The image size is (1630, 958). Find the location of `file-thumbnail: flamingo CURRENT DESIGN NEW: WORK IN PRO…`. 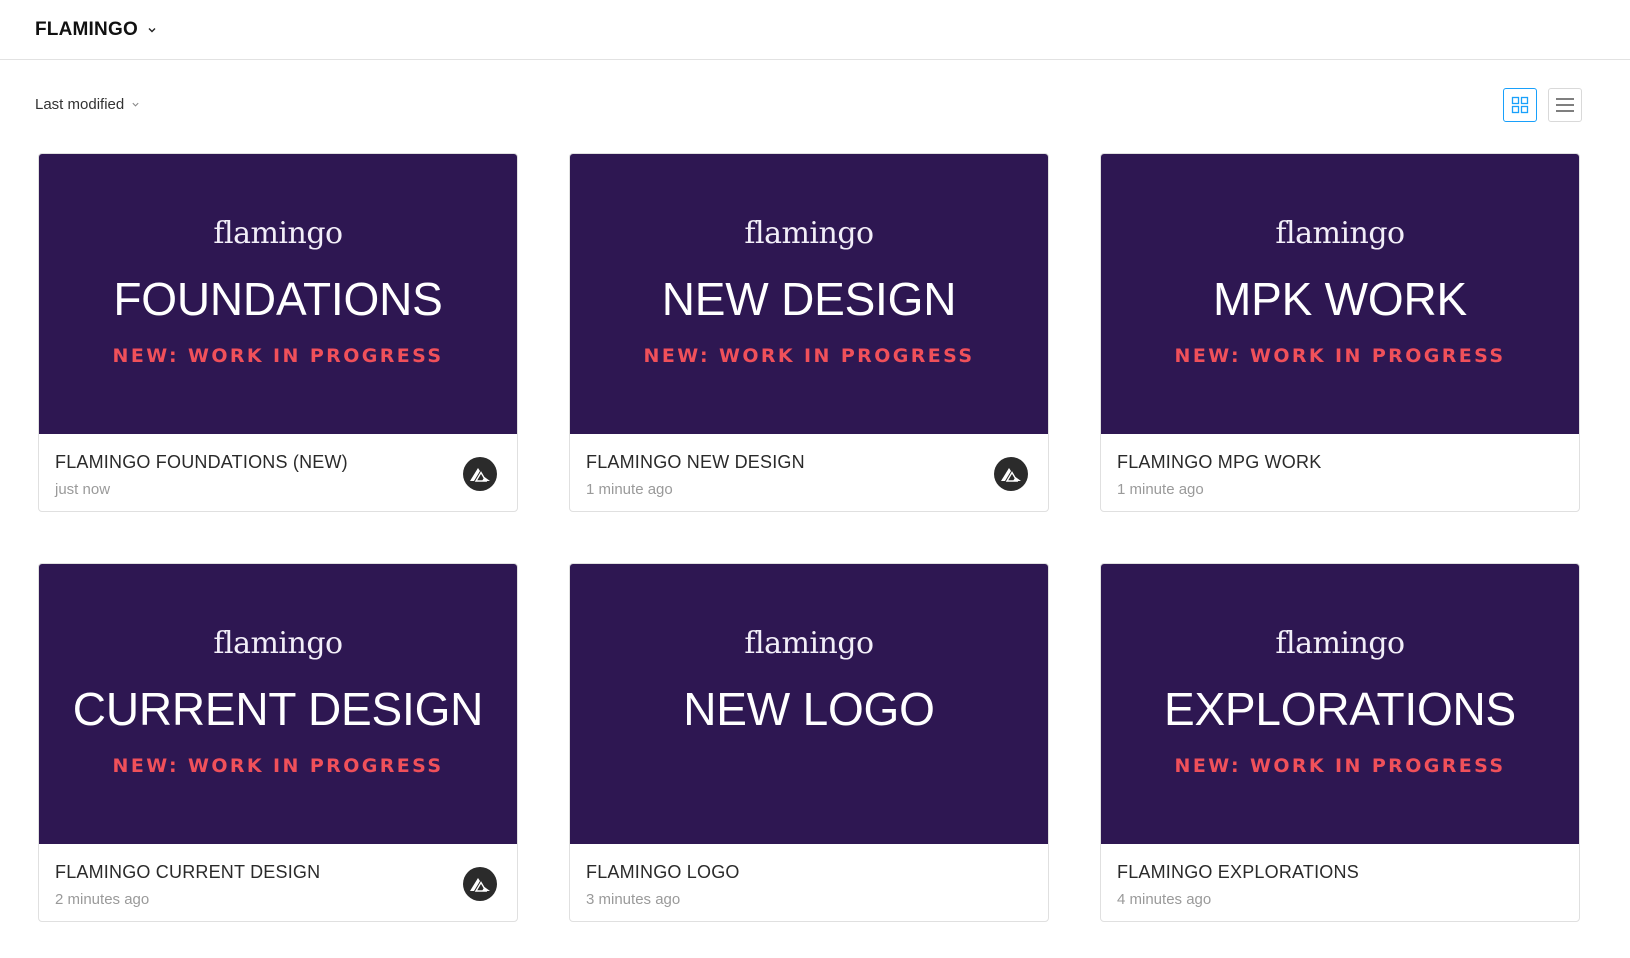

file-thumbnail: flamingo CURRENT DESIGN NEW: WORK IN PRO… is located at coordinates (278, 704).